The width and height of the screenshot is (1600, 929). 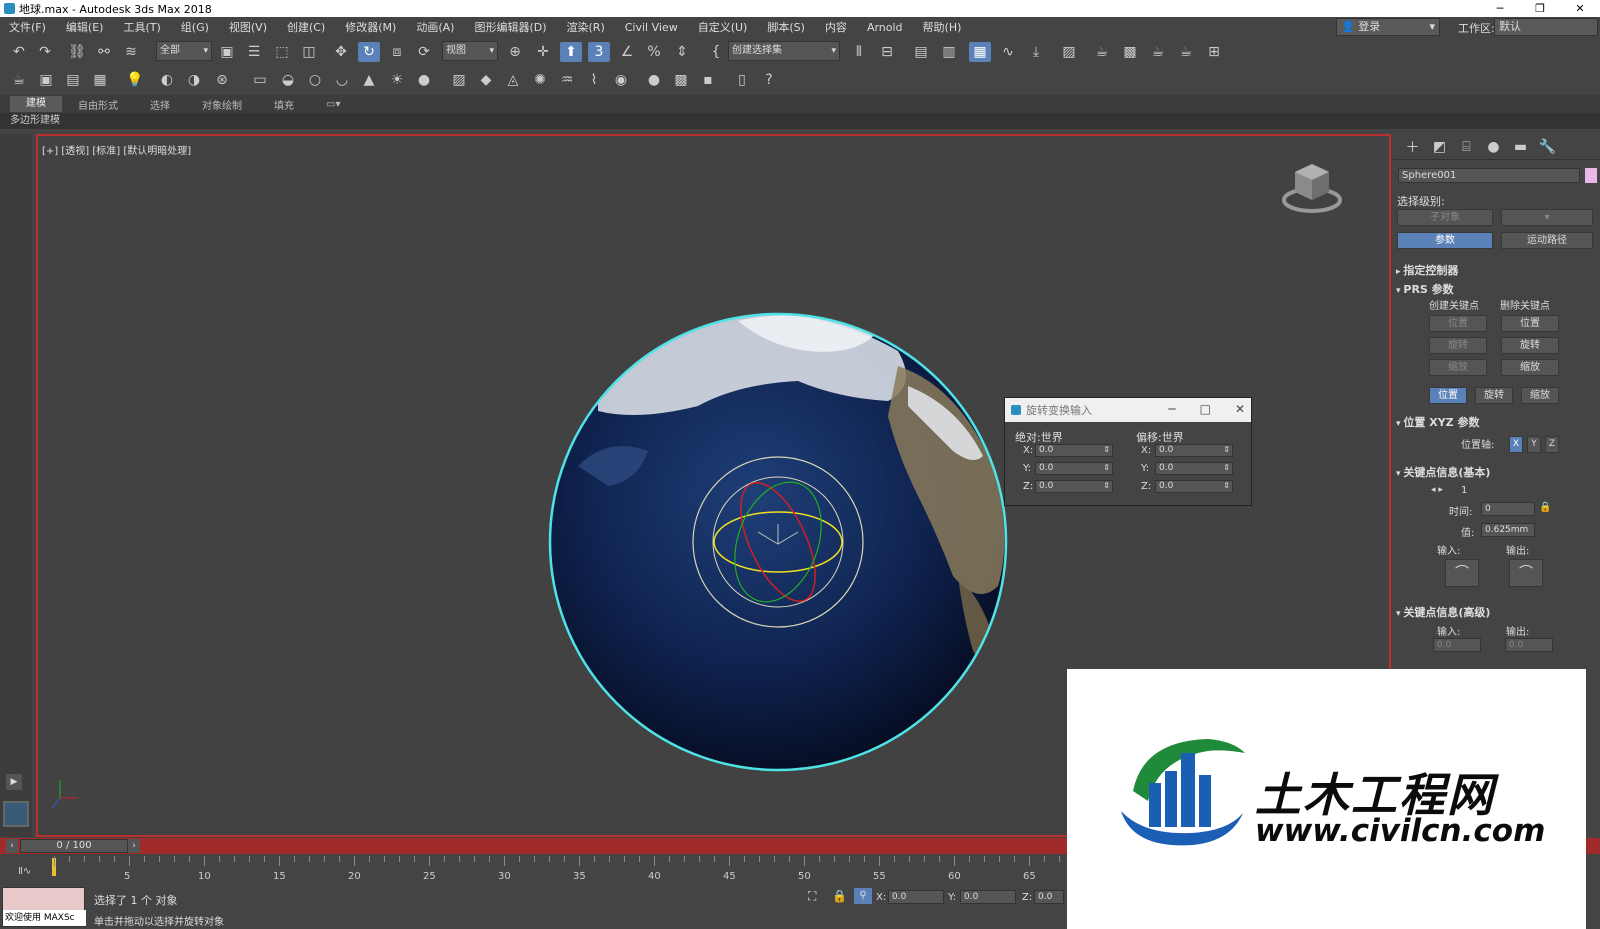 I want to click on menu-views: 视图(V), so click(x=249, y=27).